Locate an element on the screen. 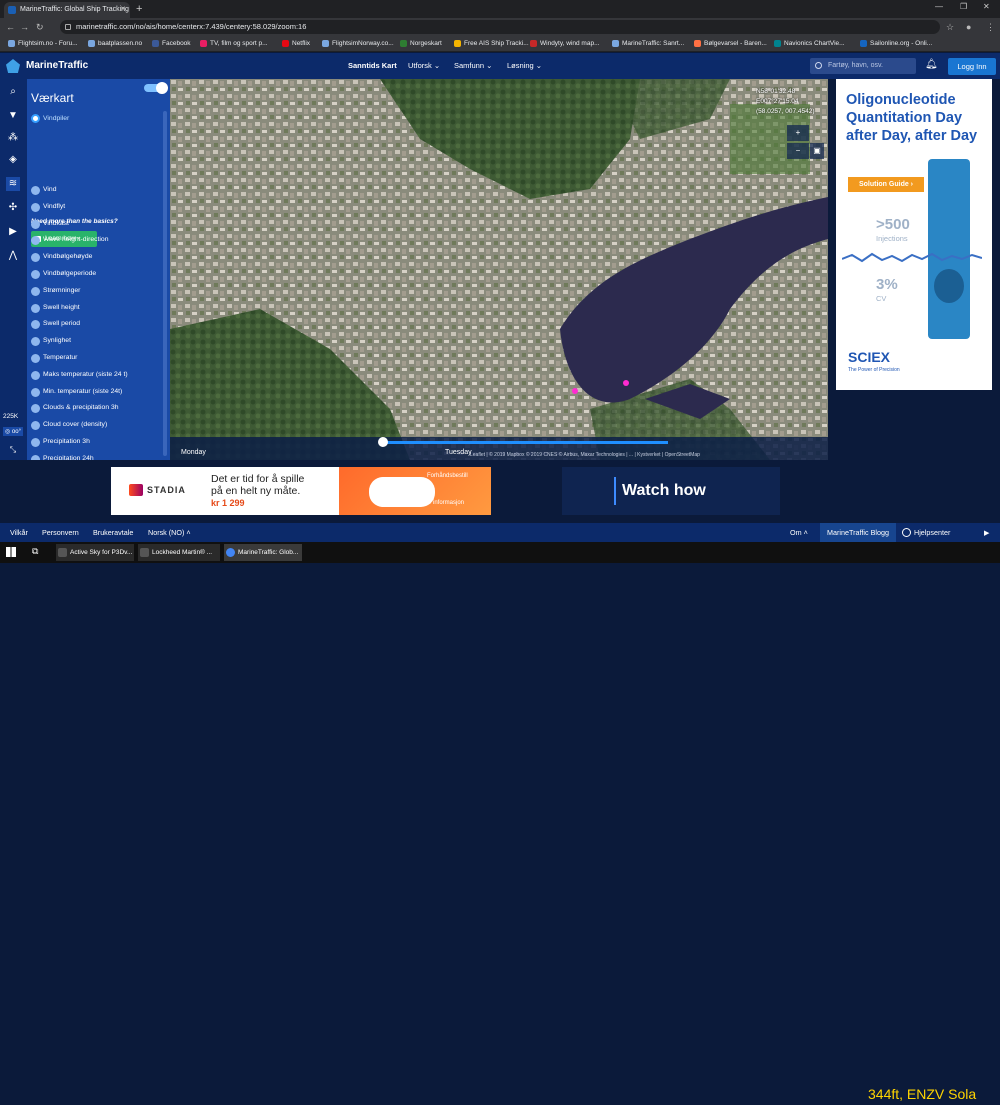  measure-icon: ⋀ is located at coordinates (13, 256).